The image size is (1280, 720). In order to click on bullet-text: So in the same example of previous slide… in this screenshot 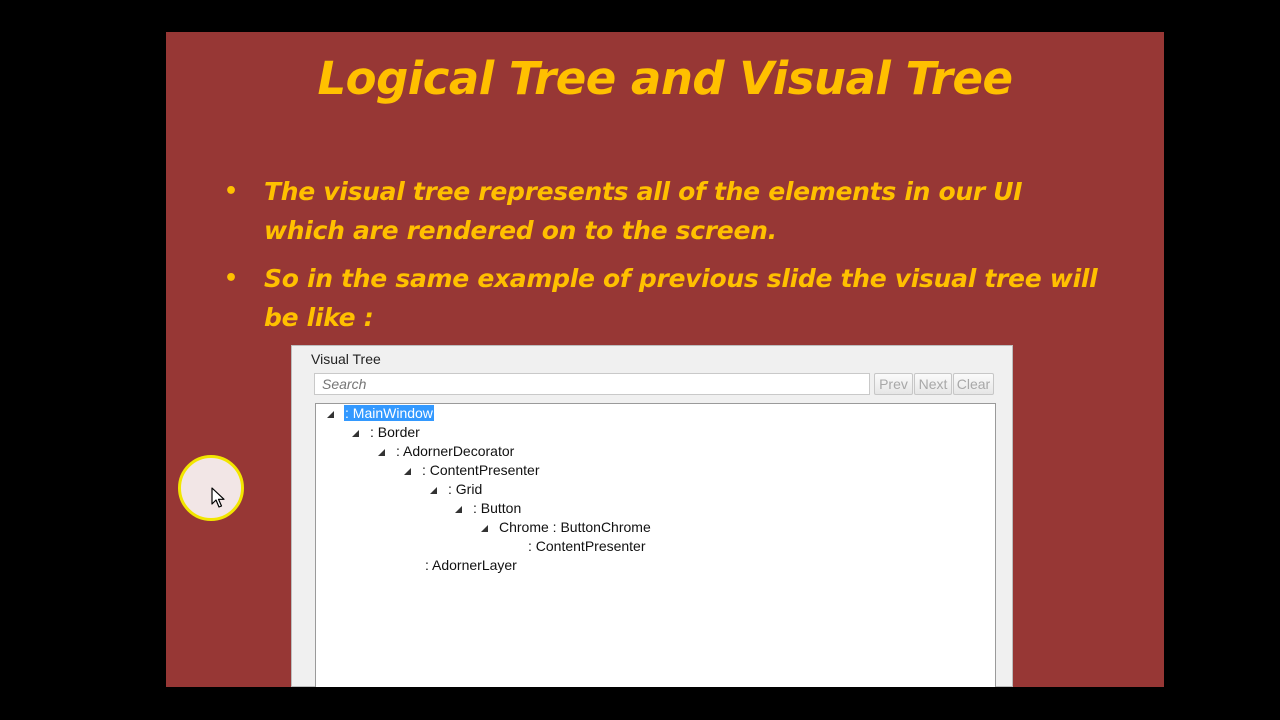, I will do `click(681, 298)`.